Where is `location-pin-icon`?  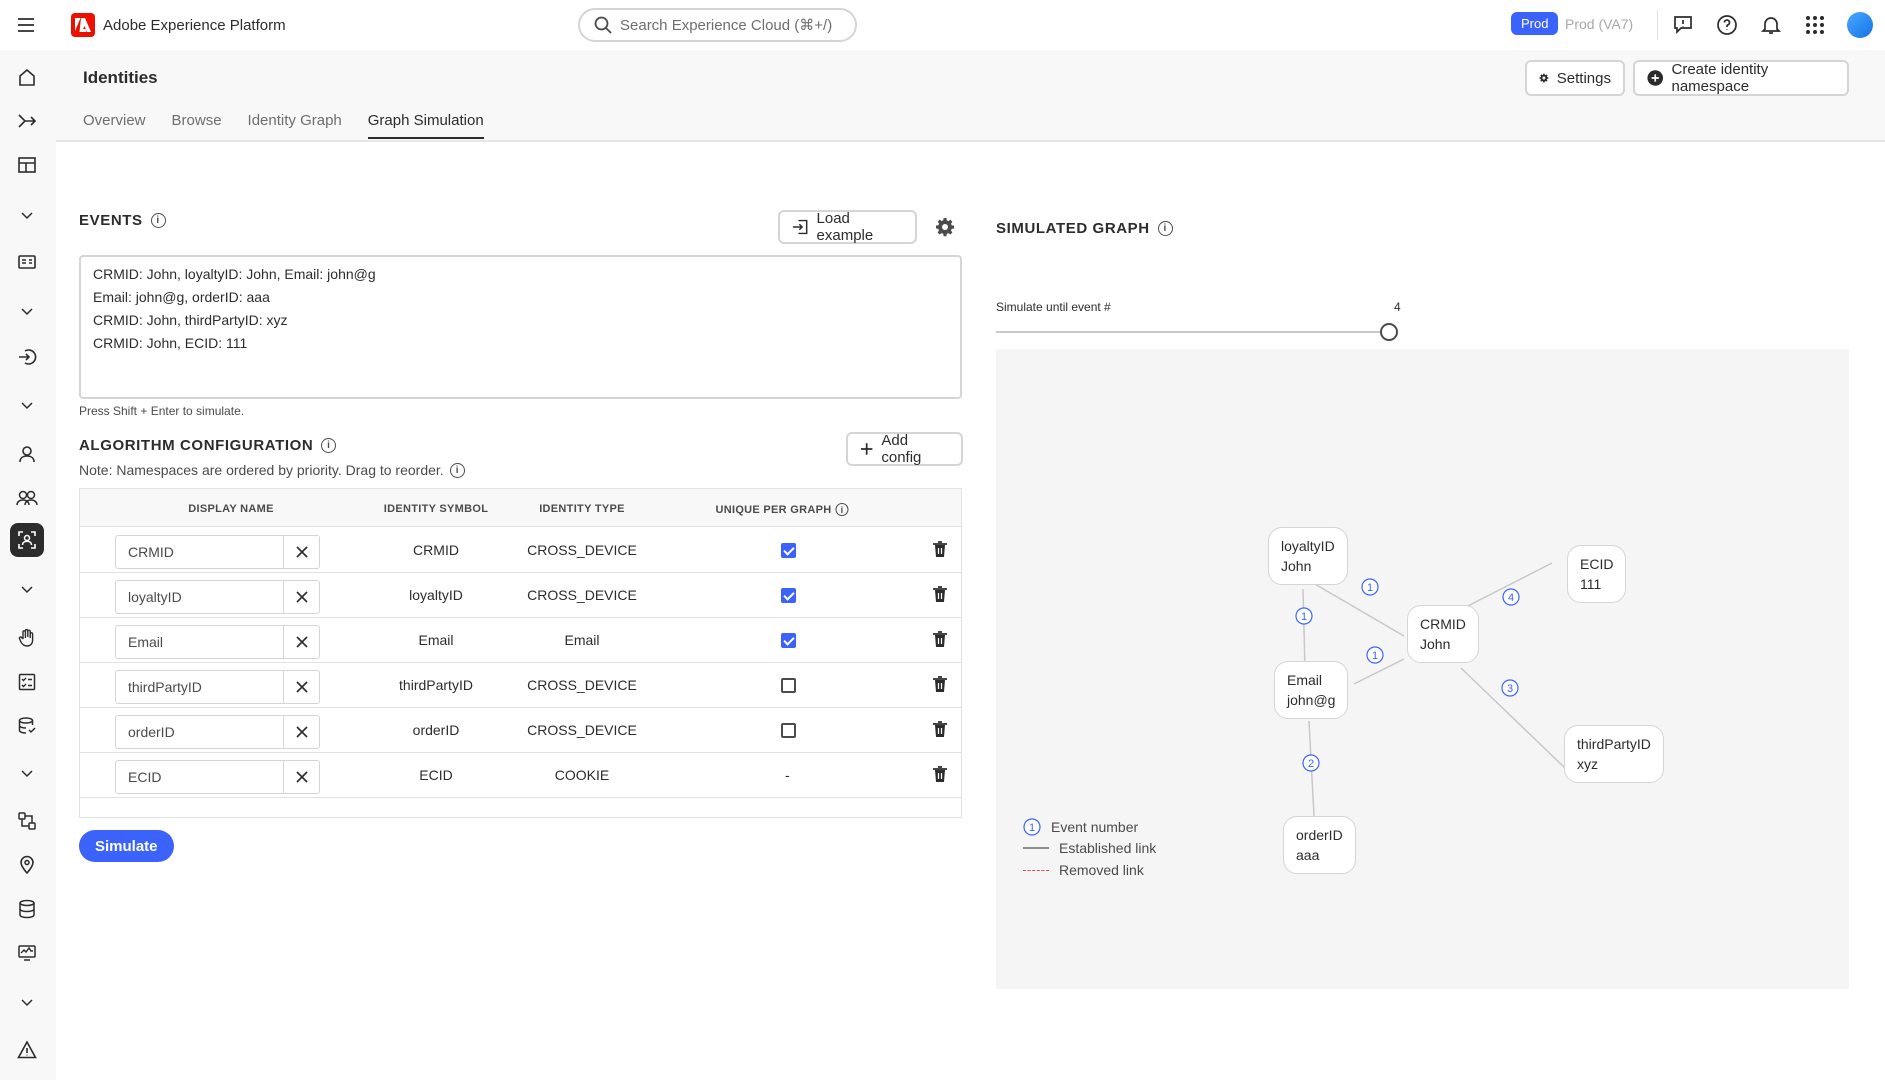
location-pin-icon is located at coordinates (27, 865).